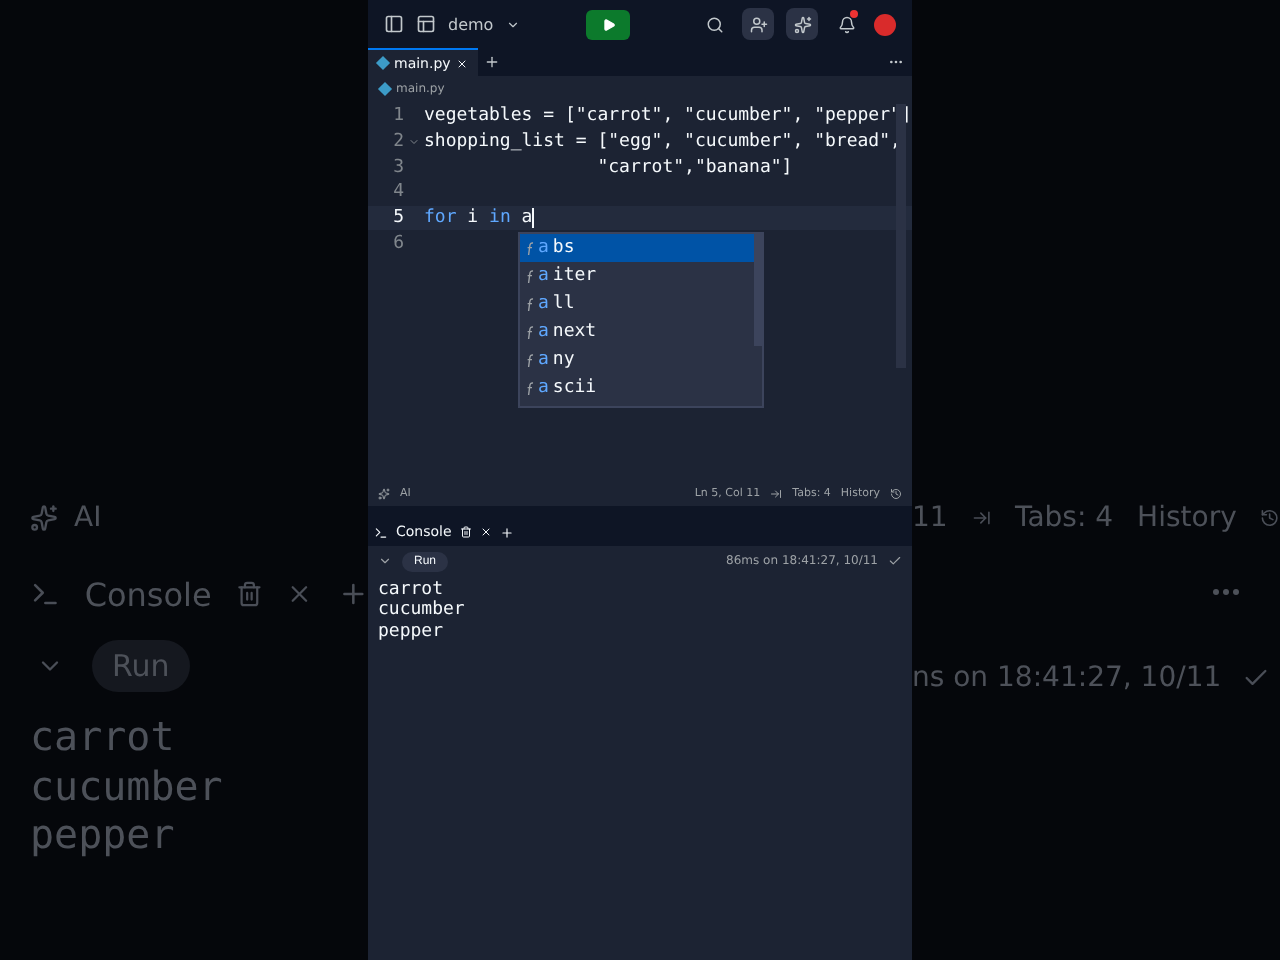 The height and width of the screenshot is (960, 1280). What do you see at coordinates (776, 494) in the screenshot?
I see `indent-icon` at bounding box center [776, 494].